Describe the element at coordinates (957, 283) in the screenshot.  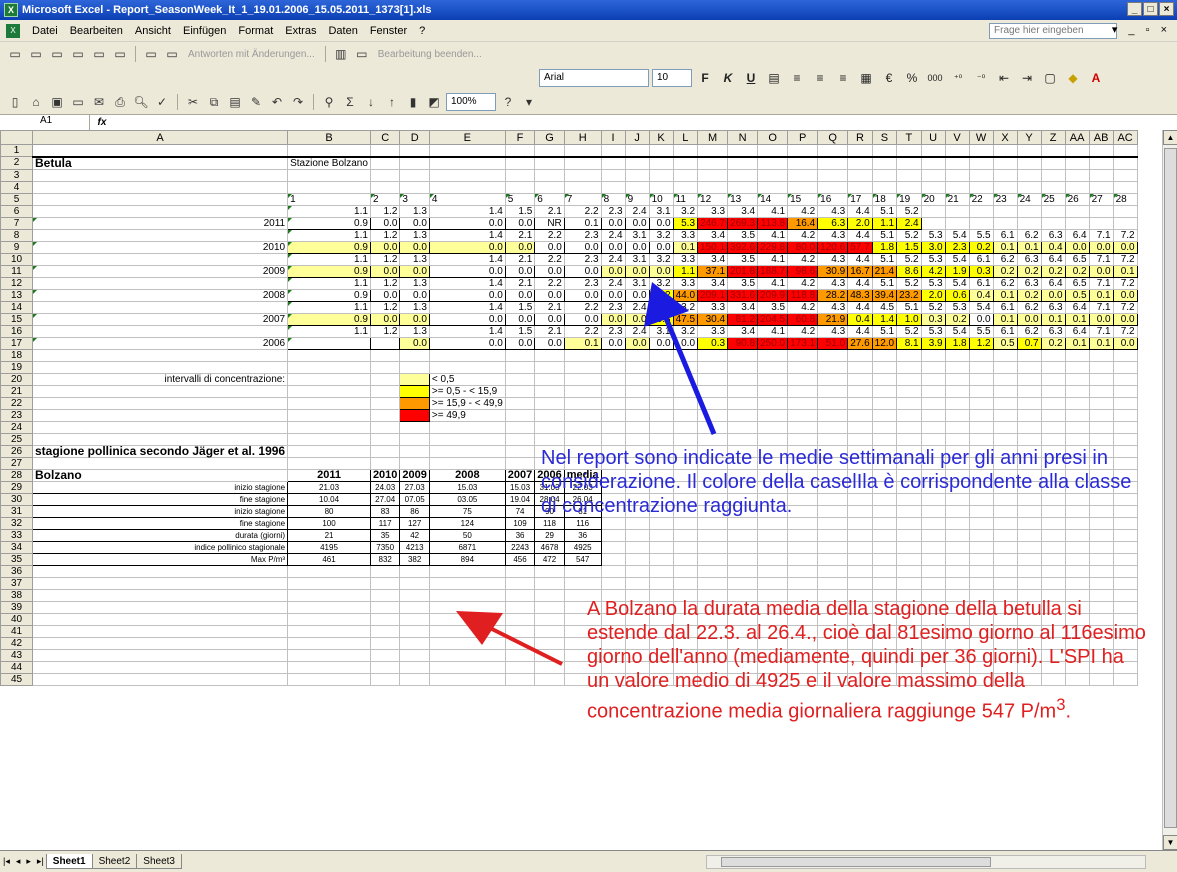
I see `week-date-cell: 5.4` at that location.